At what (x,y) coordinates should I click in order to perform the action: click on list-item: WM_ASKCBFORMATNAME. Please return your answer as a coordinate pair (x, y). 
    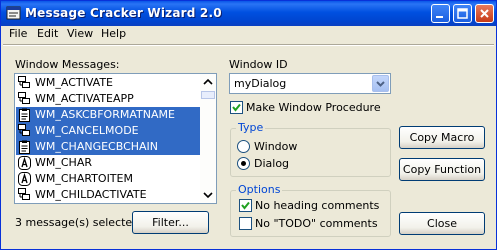
    Looking at the image, I should click on (108, 115).